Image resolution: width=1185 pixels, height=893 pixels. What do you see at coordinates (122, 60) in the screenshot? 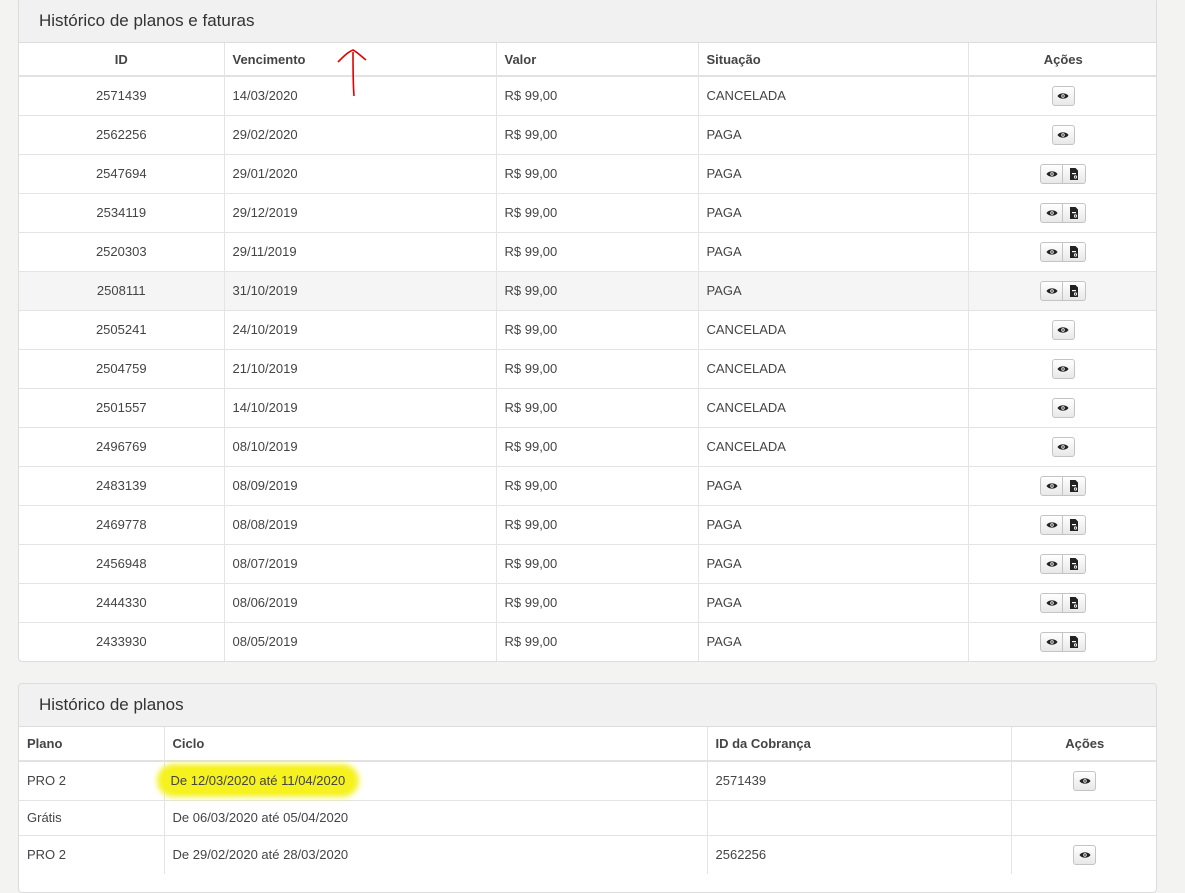
I see `col-header-id: ID` at bounding box center [122, 60].